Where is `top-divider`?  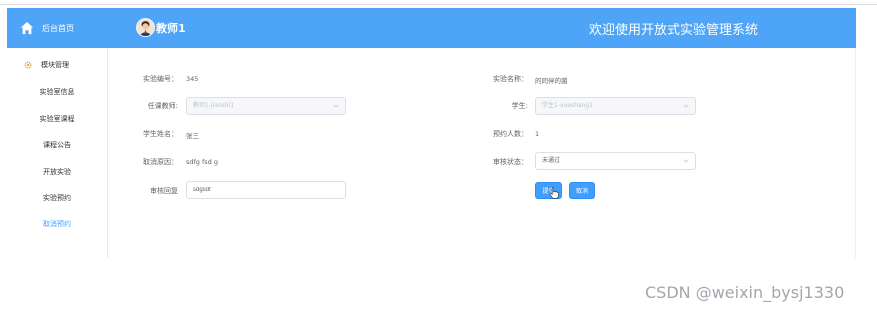 top-divider is located at coordinates (438, 4).